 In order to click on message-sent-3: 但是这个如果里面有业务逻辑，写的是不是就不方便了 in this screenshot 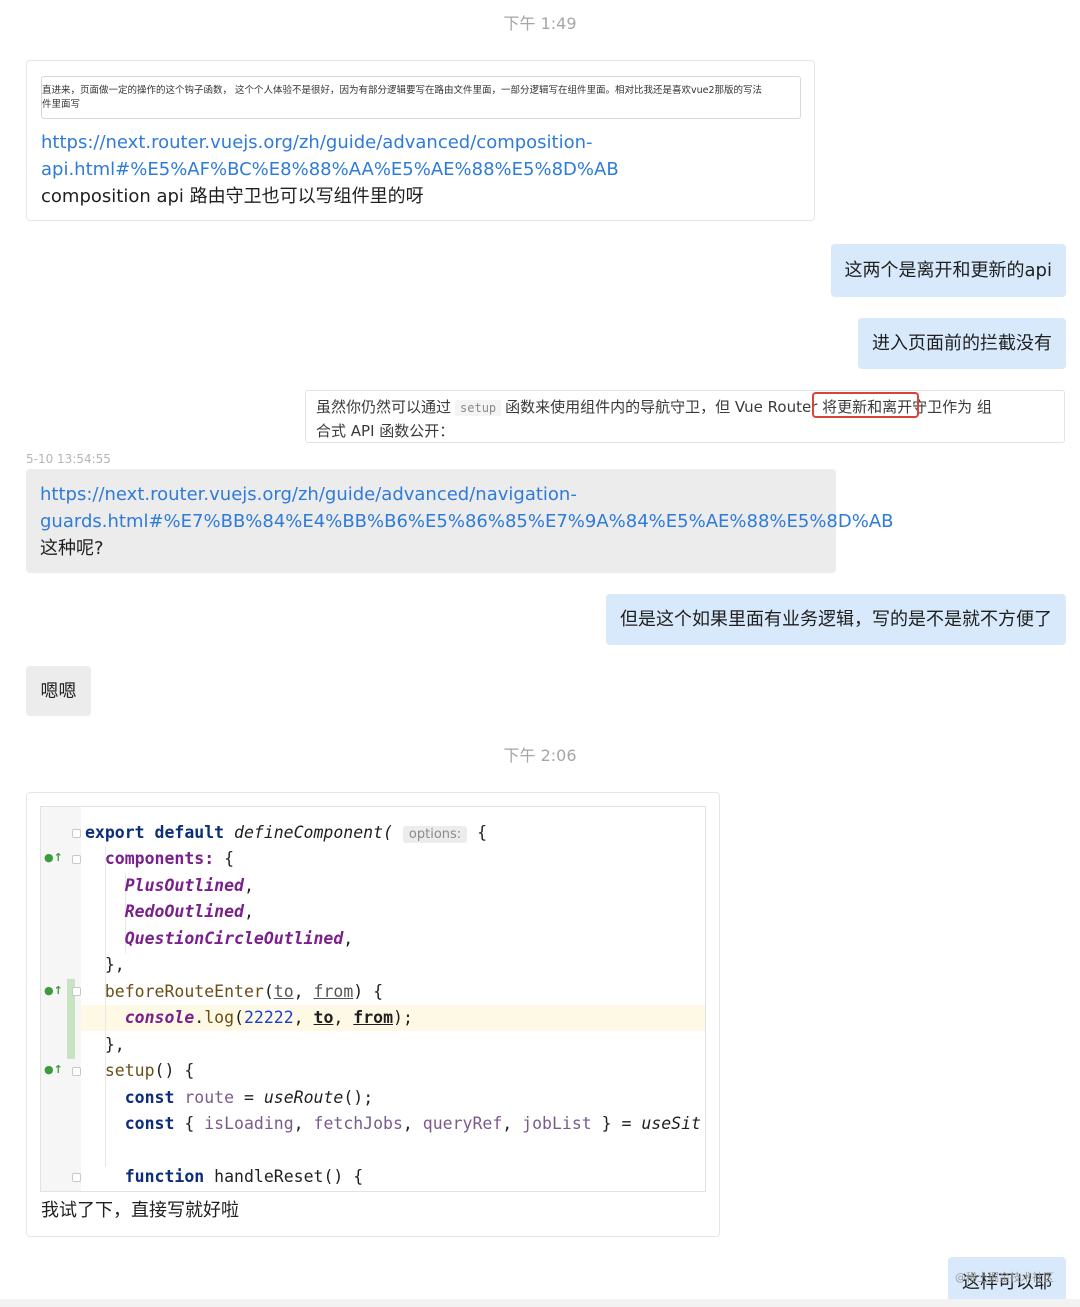, I will do `click(836, 619)`.